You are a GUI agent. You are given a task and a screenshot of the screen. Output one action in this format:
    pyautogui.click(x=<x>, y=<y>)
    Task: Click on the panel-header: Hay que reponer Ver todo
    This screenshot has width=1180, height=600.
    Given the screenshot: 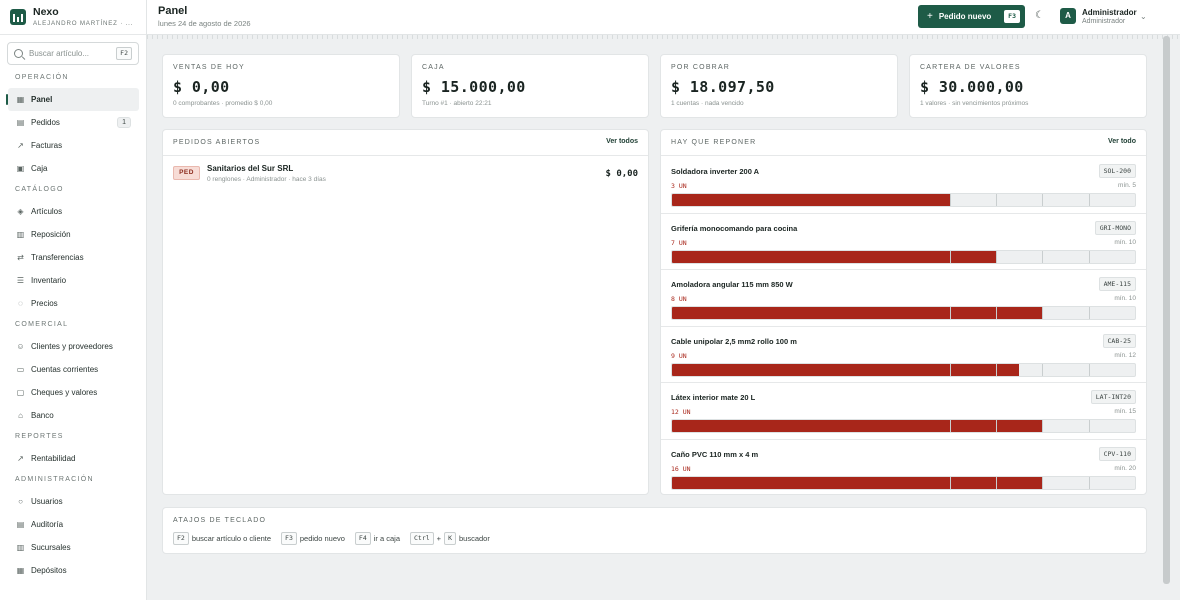 What is the action you would take?
    pyautogui.click(x=903, y=143)
    